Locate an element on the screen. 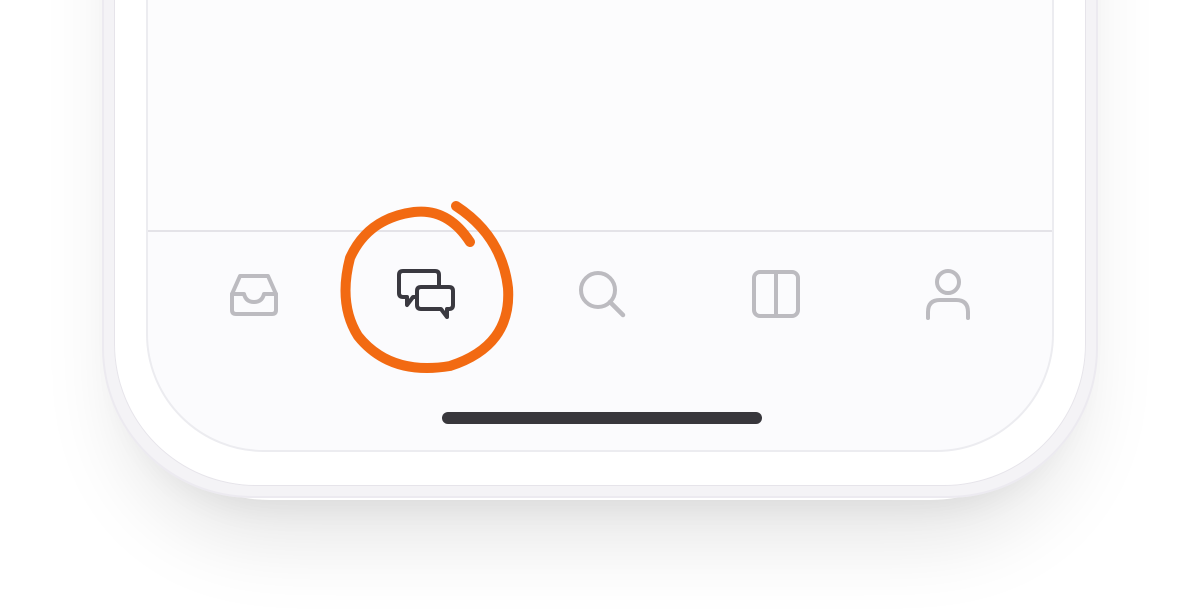 Image resolution: width=1200 pixels, height=612 pixels. chat-bubbles-icon is located at coordinates (426, 294).